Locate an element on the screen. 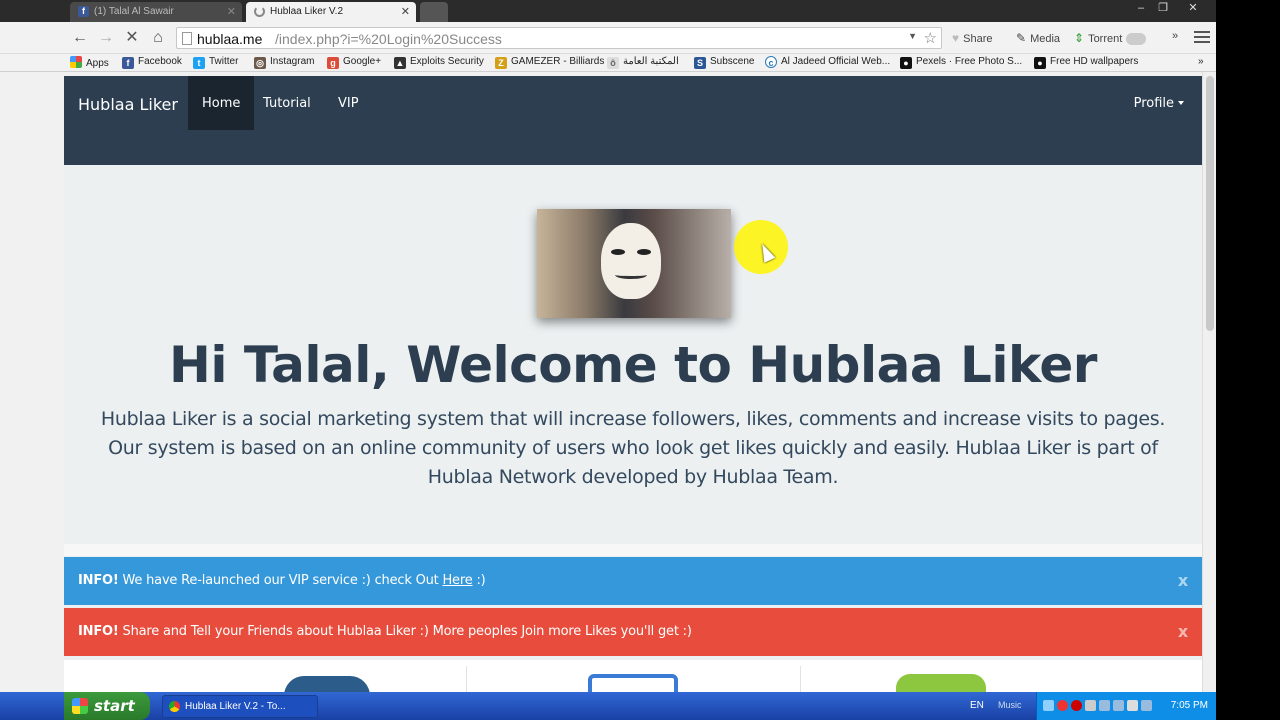 The width and height of the screenshot is (1280, 720). features-row is located at coordinates (633, 676).